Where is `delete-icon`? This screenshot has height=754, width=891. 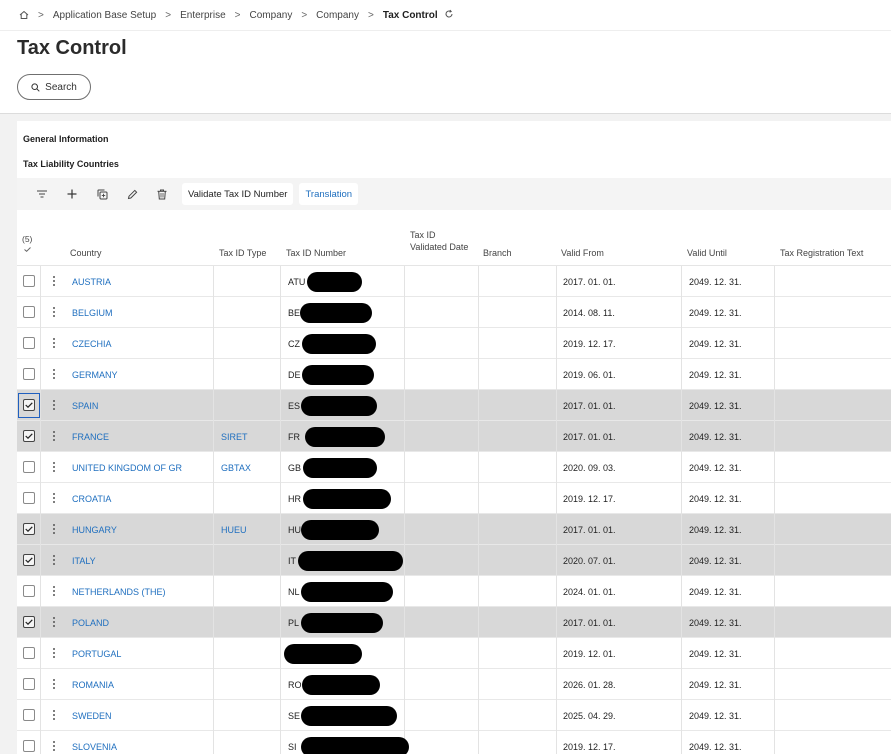
delete-icon is located at coordinates (162, 194).